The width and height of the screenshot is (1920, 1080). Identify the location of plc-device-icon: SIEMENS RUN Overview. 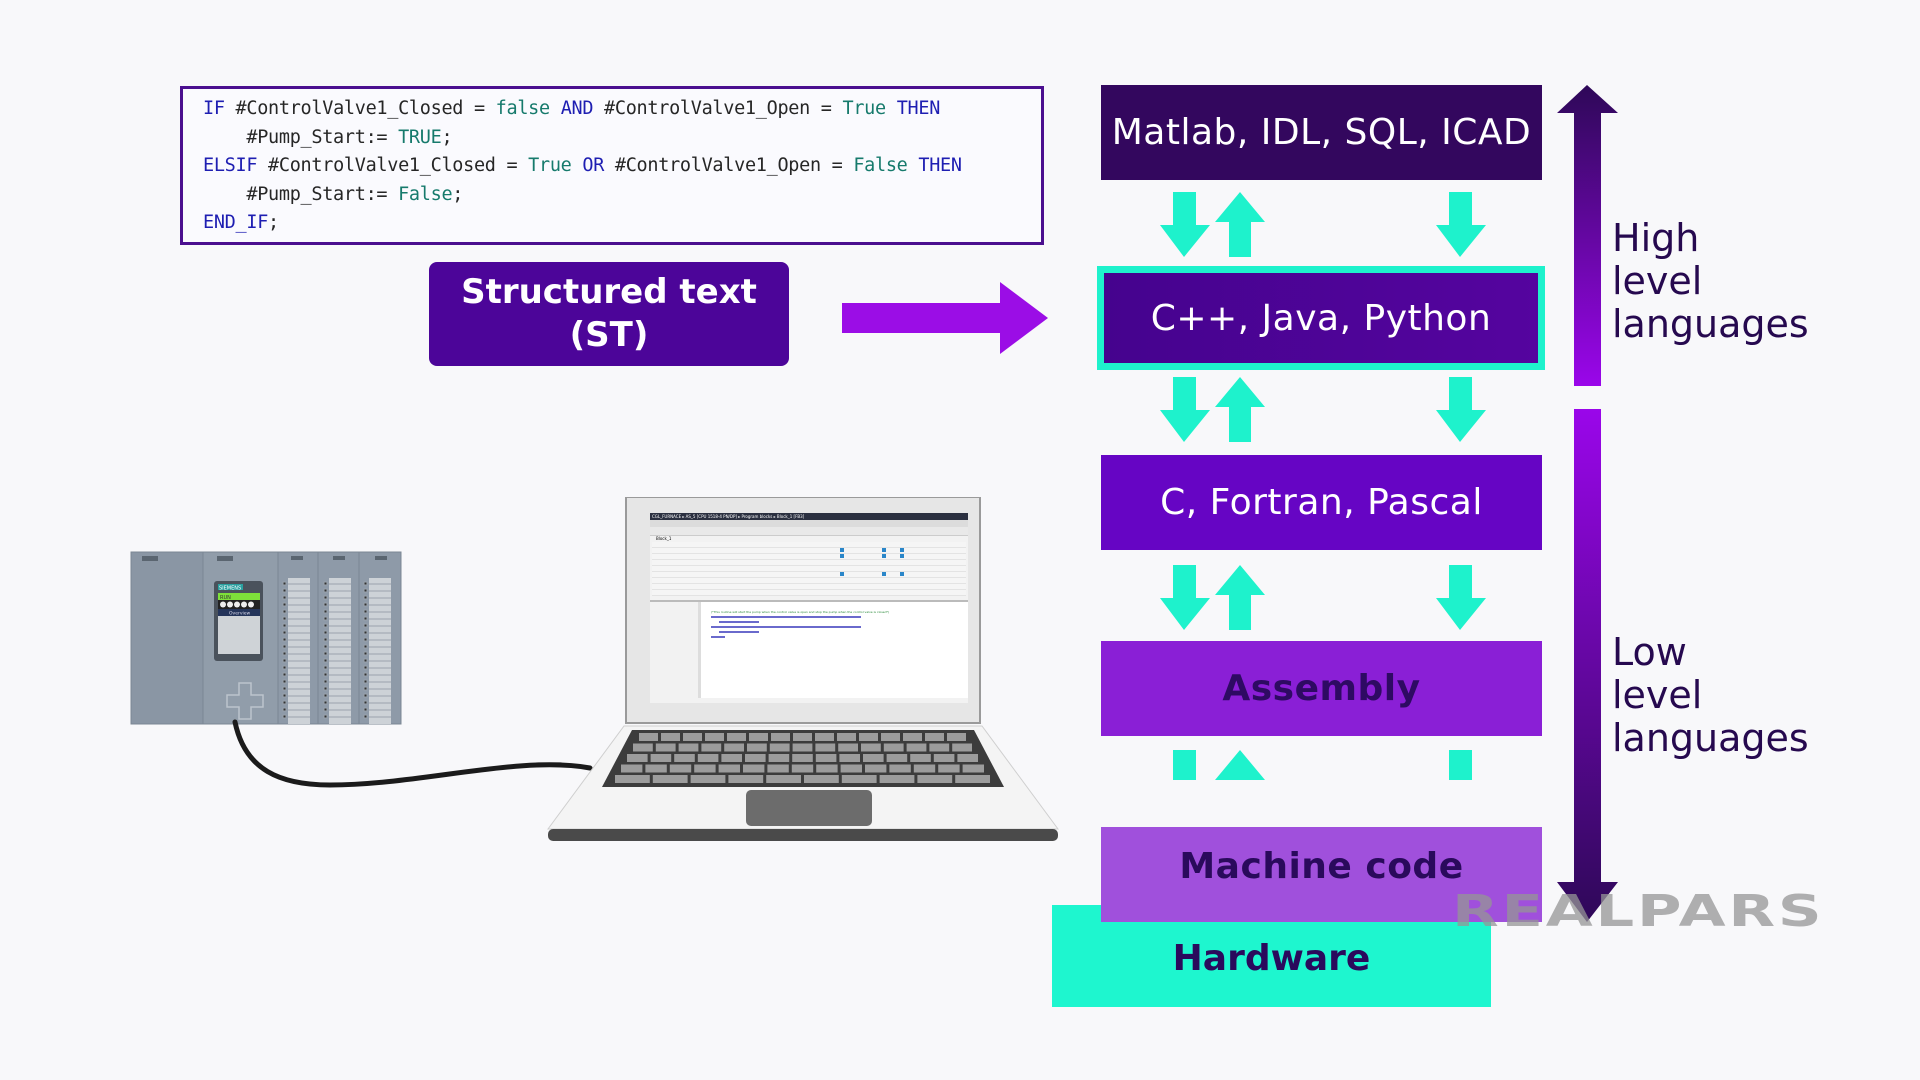
(266, 638).